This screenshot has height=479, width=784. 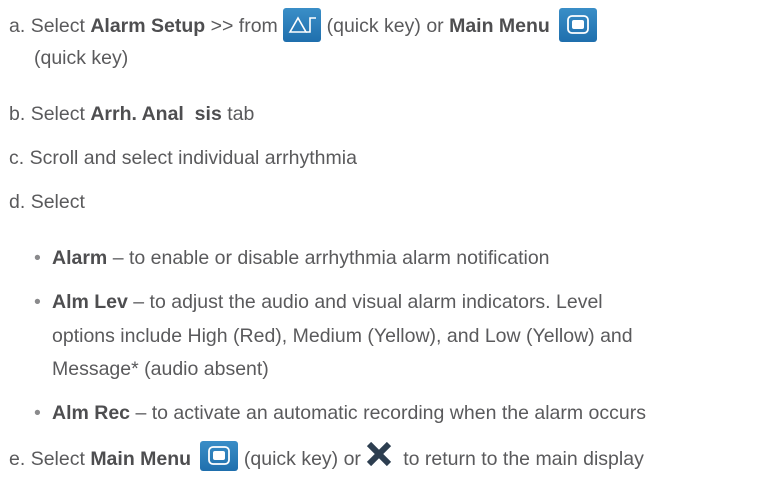 I want to click on alarm-setup-label: Alarm Setup, so click(x=148, y=26).